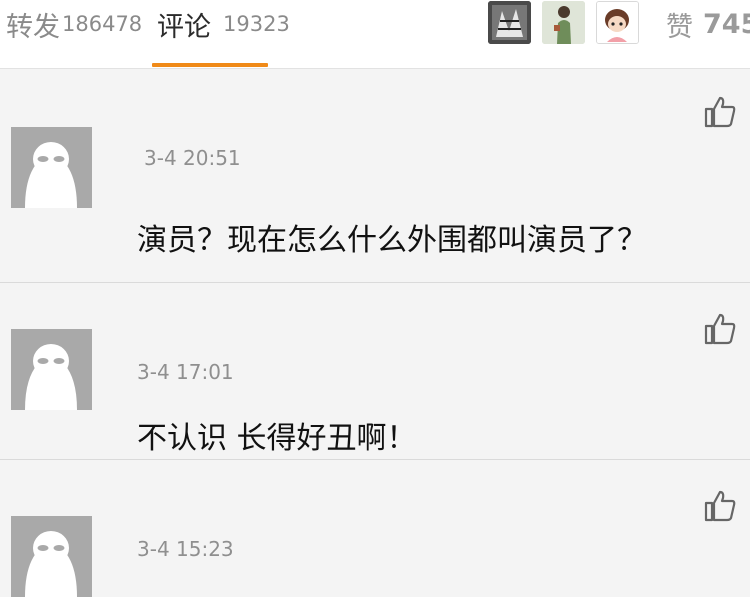 The height and width of the screenshot is (597, 750). I want to click on tab-comments-label: 评论, so click(184, 27).